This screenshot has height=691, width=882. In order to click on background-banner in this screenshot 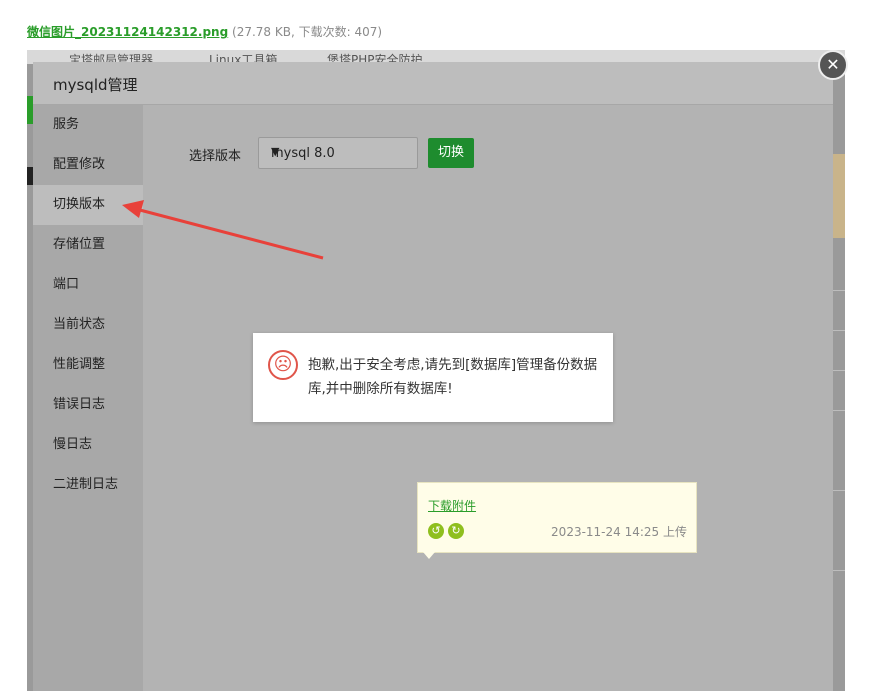, I will do `click(839, 196)`.